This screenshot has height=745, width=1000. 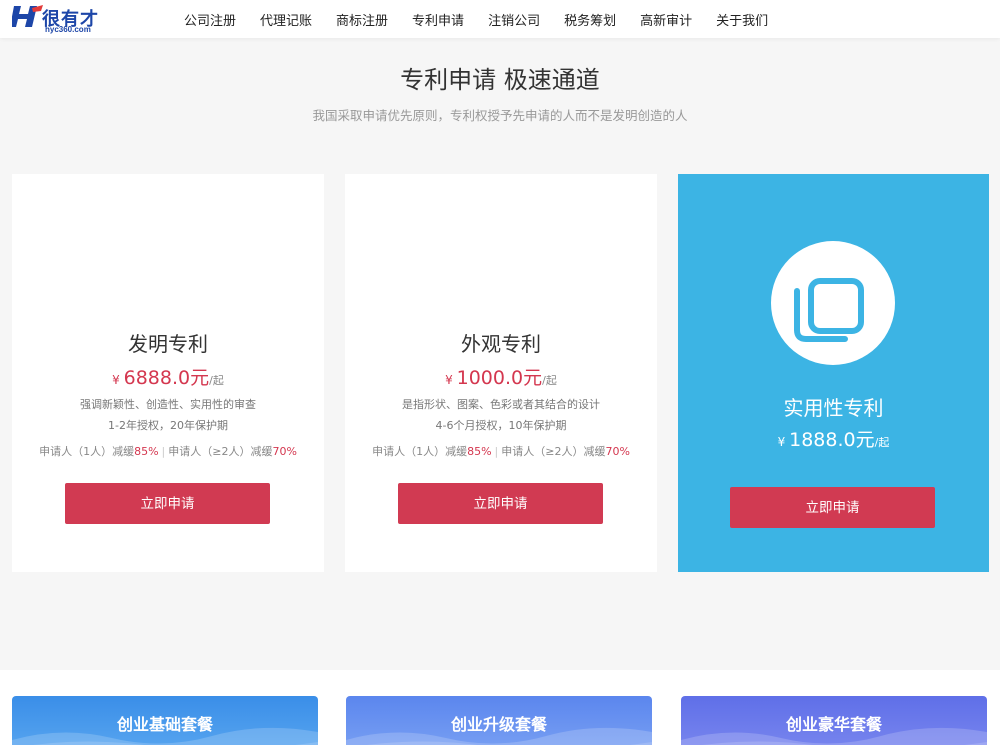 I want to click on package-title: 创业豪华套餐, so click(x=833, y=724).